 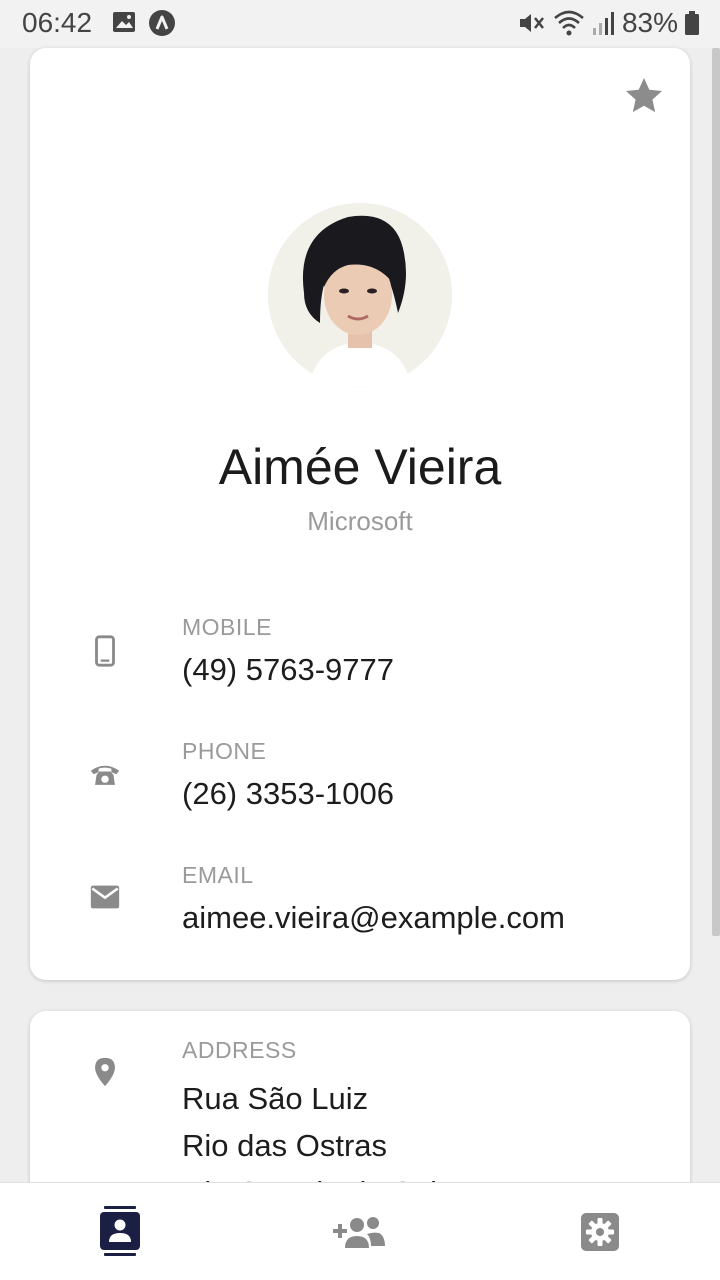 What do you see at coordinates (224, 751) in the screenshot?
I see `phone-label: PHONE` at bounding box center [224, 751].